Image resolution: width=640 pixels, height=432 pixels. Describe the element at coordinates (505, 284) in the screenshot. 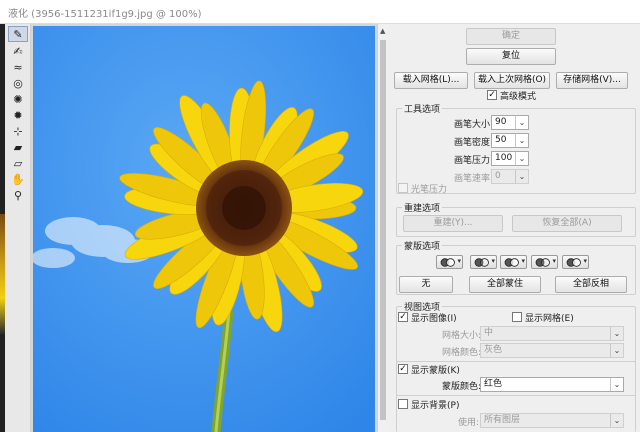

I see `mask-all-button: 全部蒙住` at that location.